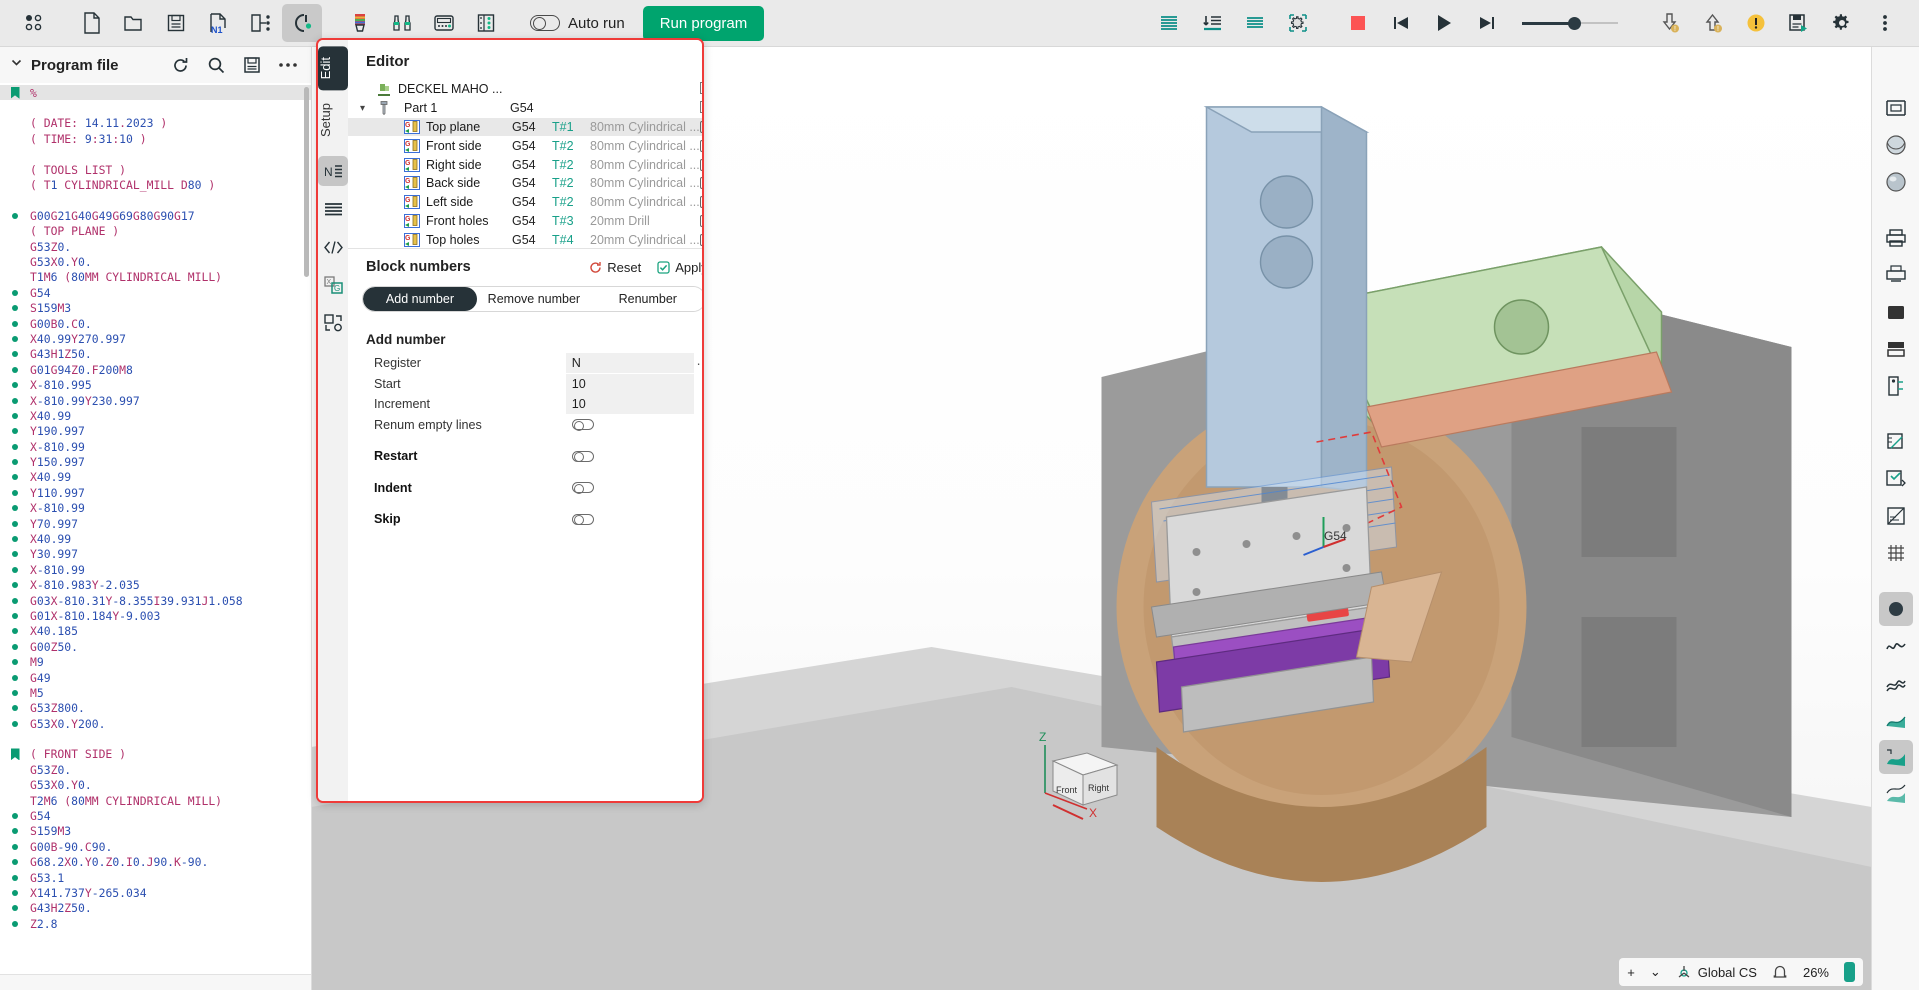 The width and height of the screenshot is (1919, 990). I want to click on machine-setup-icon, so click(302, 23).